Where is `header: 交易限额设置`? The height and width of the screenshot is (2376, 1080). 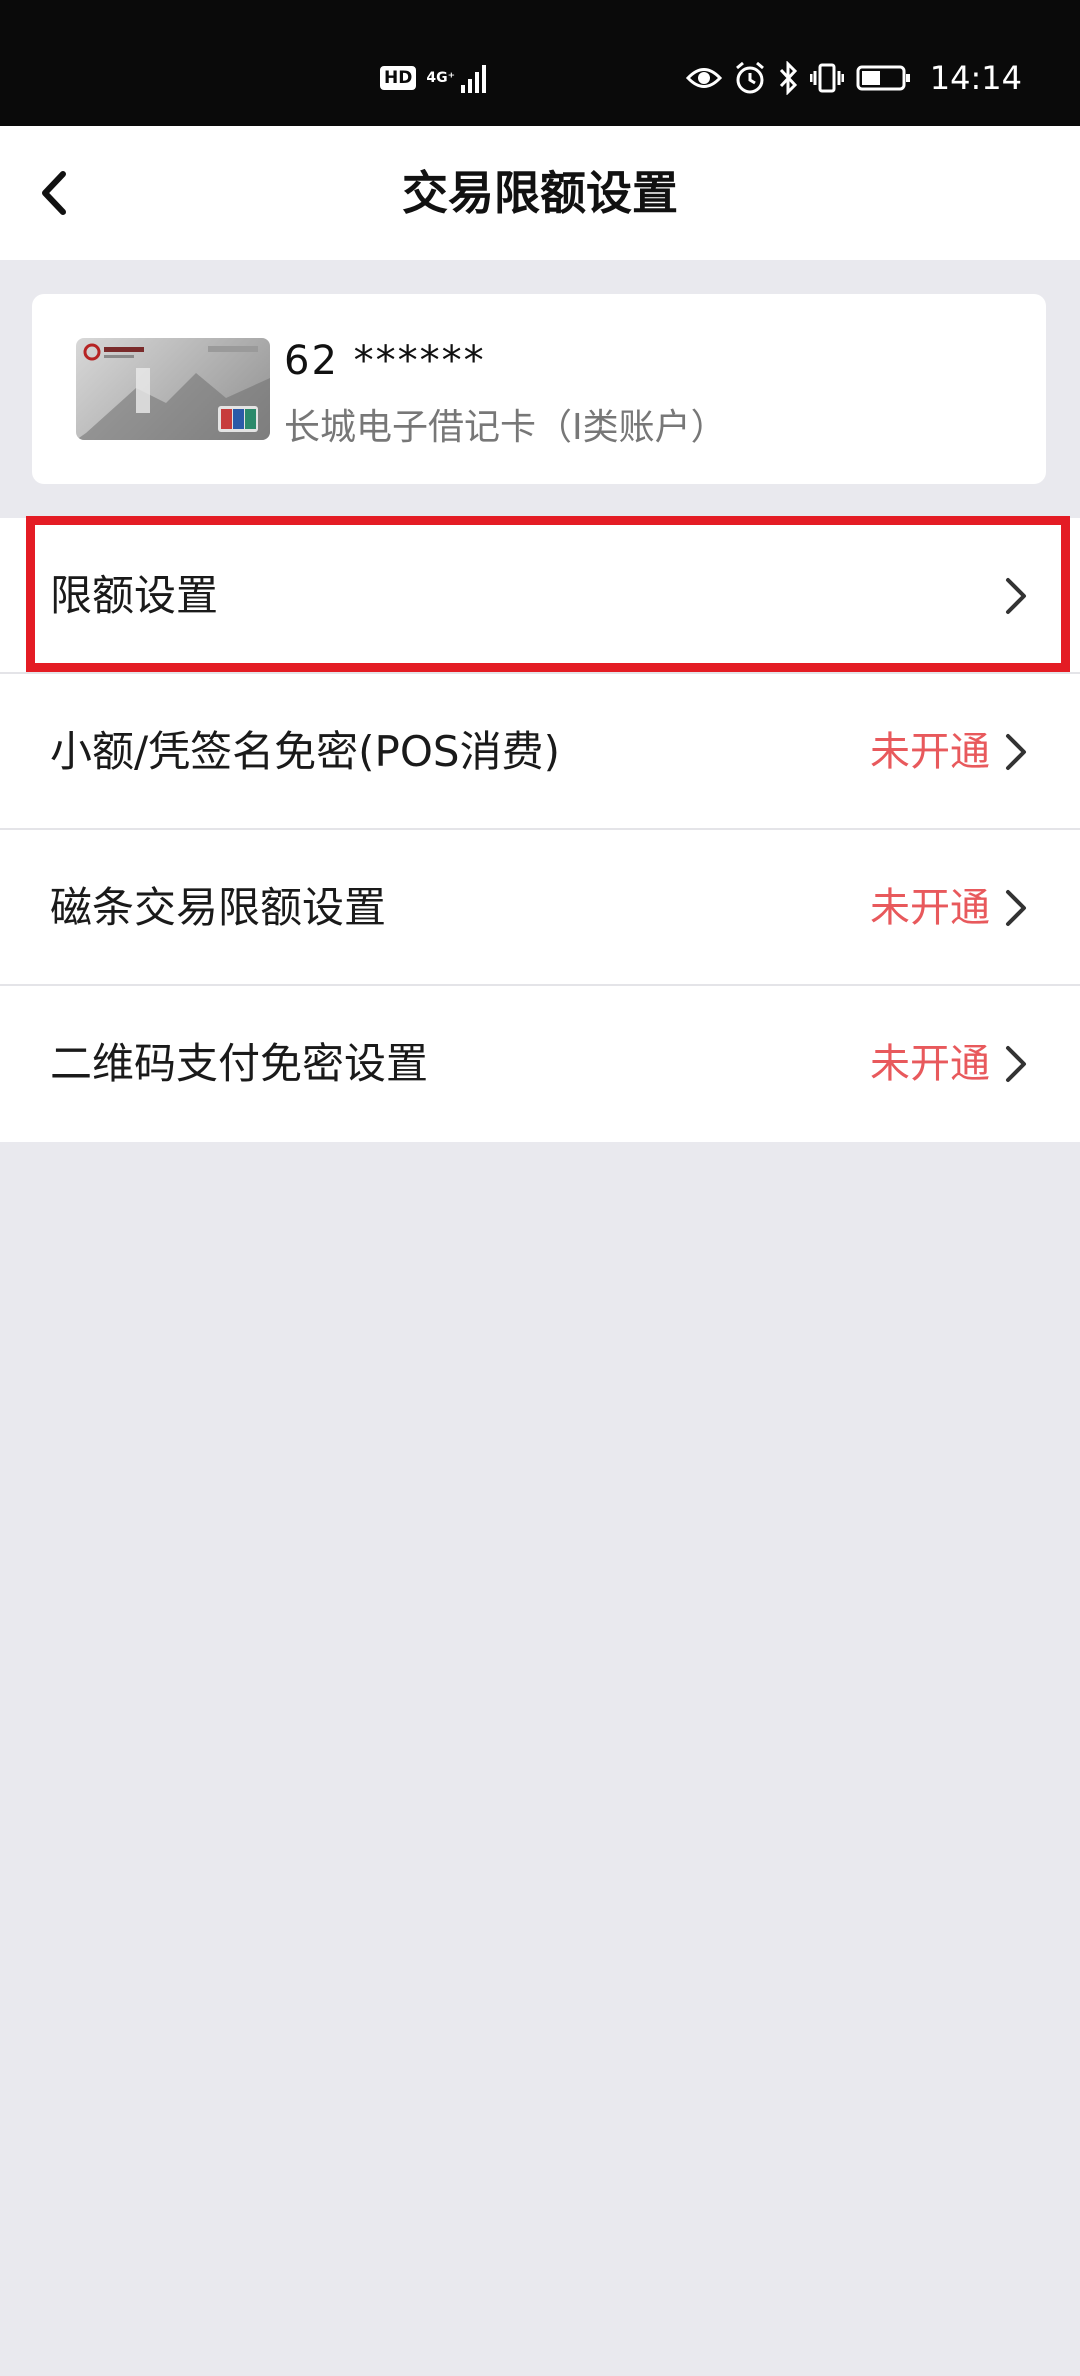 header: 交易限额设置 is located at coordinates (540, 193).